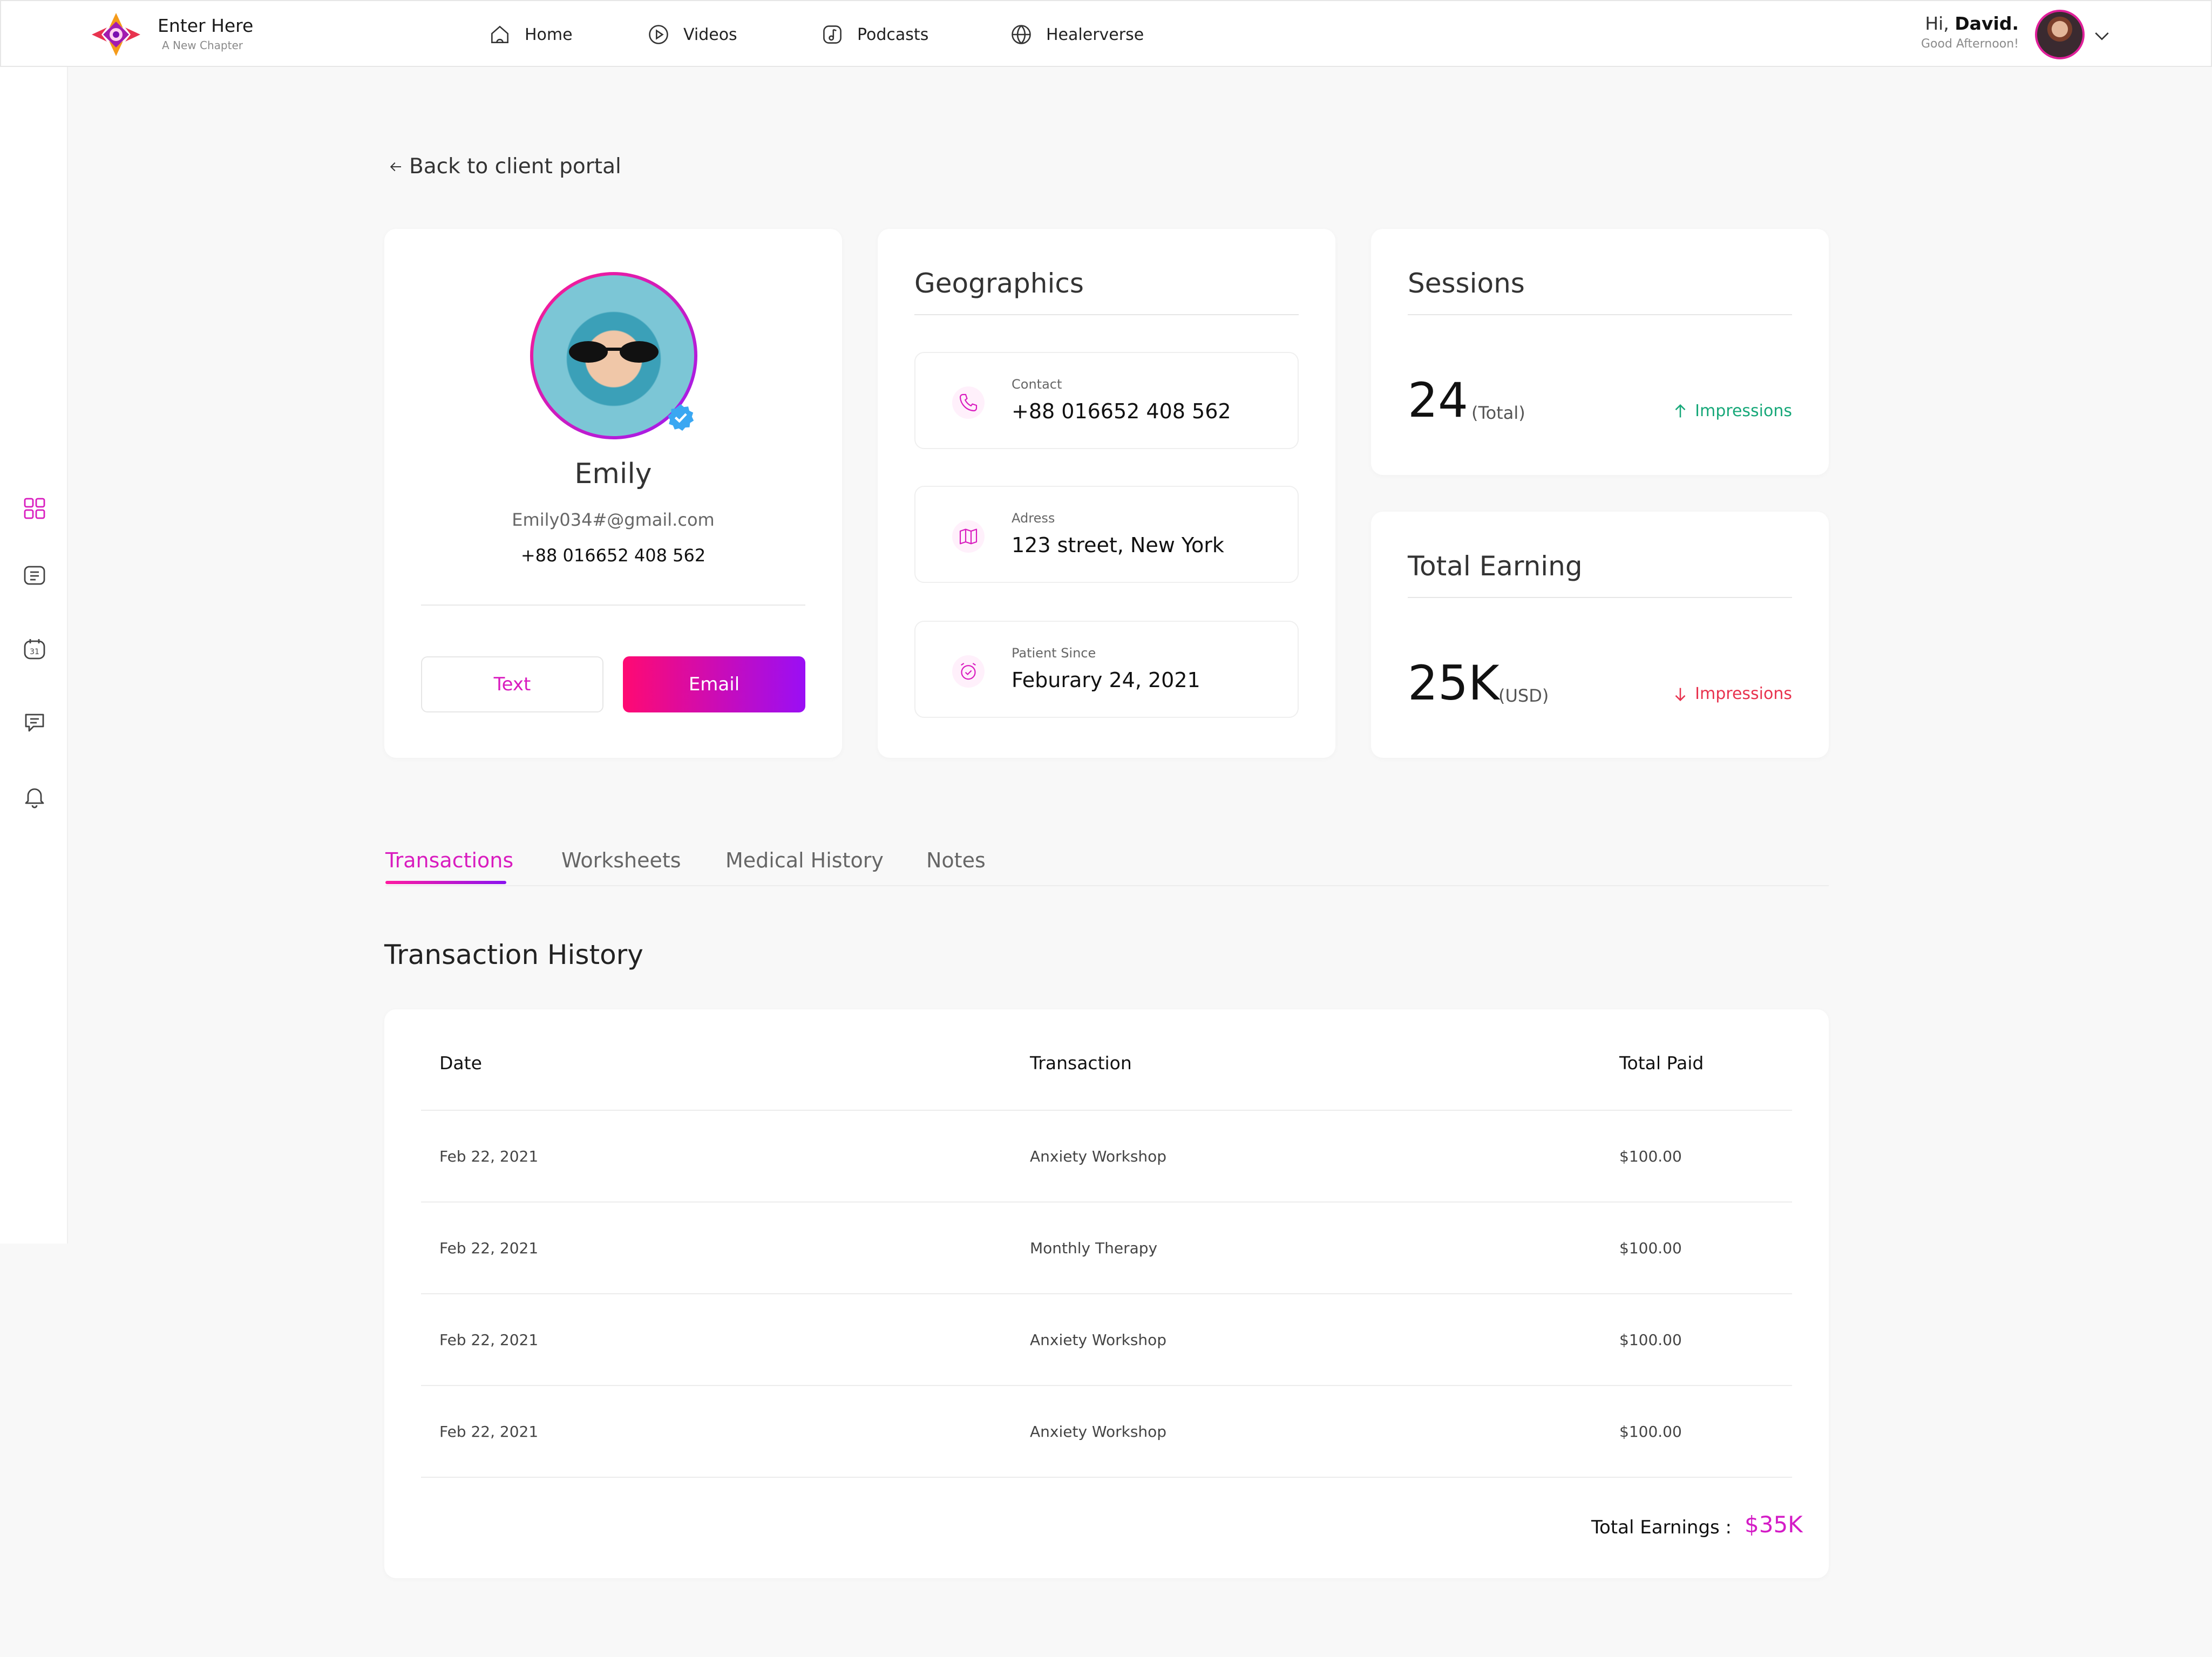 Image resolution: width=2212 pixels, height=1657 pixels. Describe the element at coordinates (1600, 352) in the screenshot. I see `sessions-card: Sessions 24 (Total) Impressions` at that location.